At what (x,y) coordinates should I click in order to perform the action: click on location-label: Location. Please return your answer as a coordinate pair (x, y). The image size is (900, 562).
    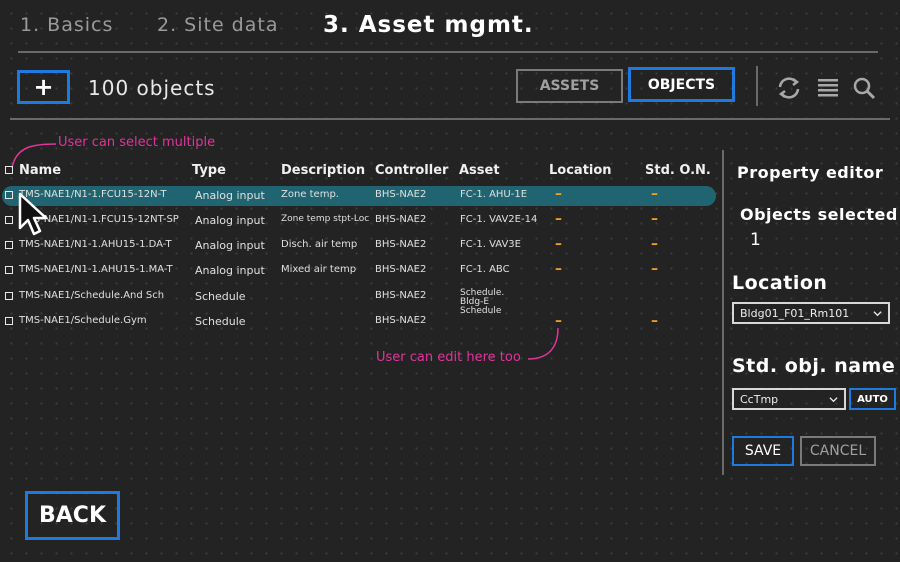
    Looking at the image, I should click on (780, 283).